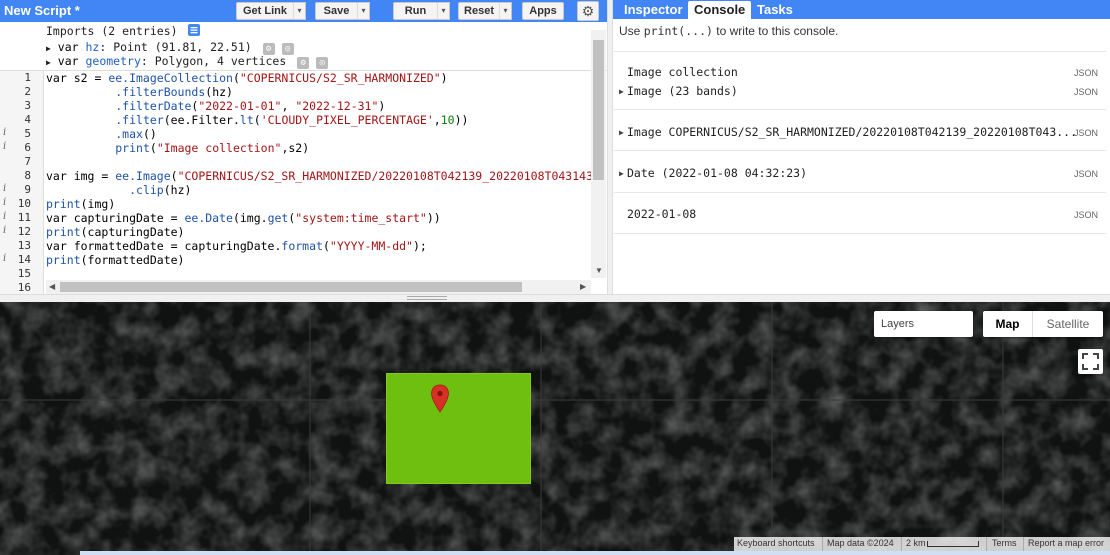 The width and height of the screenshot is (1110, 555). Describe the element at coordinates (24, 259) in the screenshot. I see `line-number: 14` at that location.